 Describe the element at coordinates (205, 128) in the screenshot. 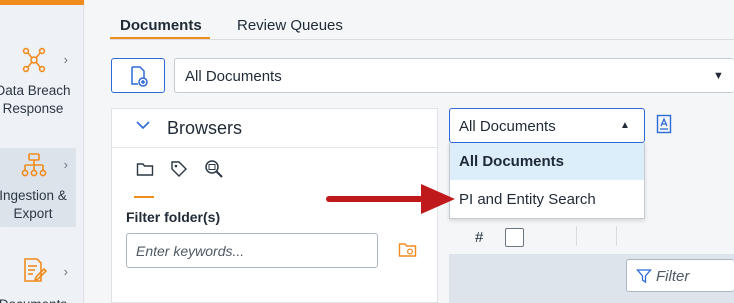

I see `browsers-title: Browsers` at that location.